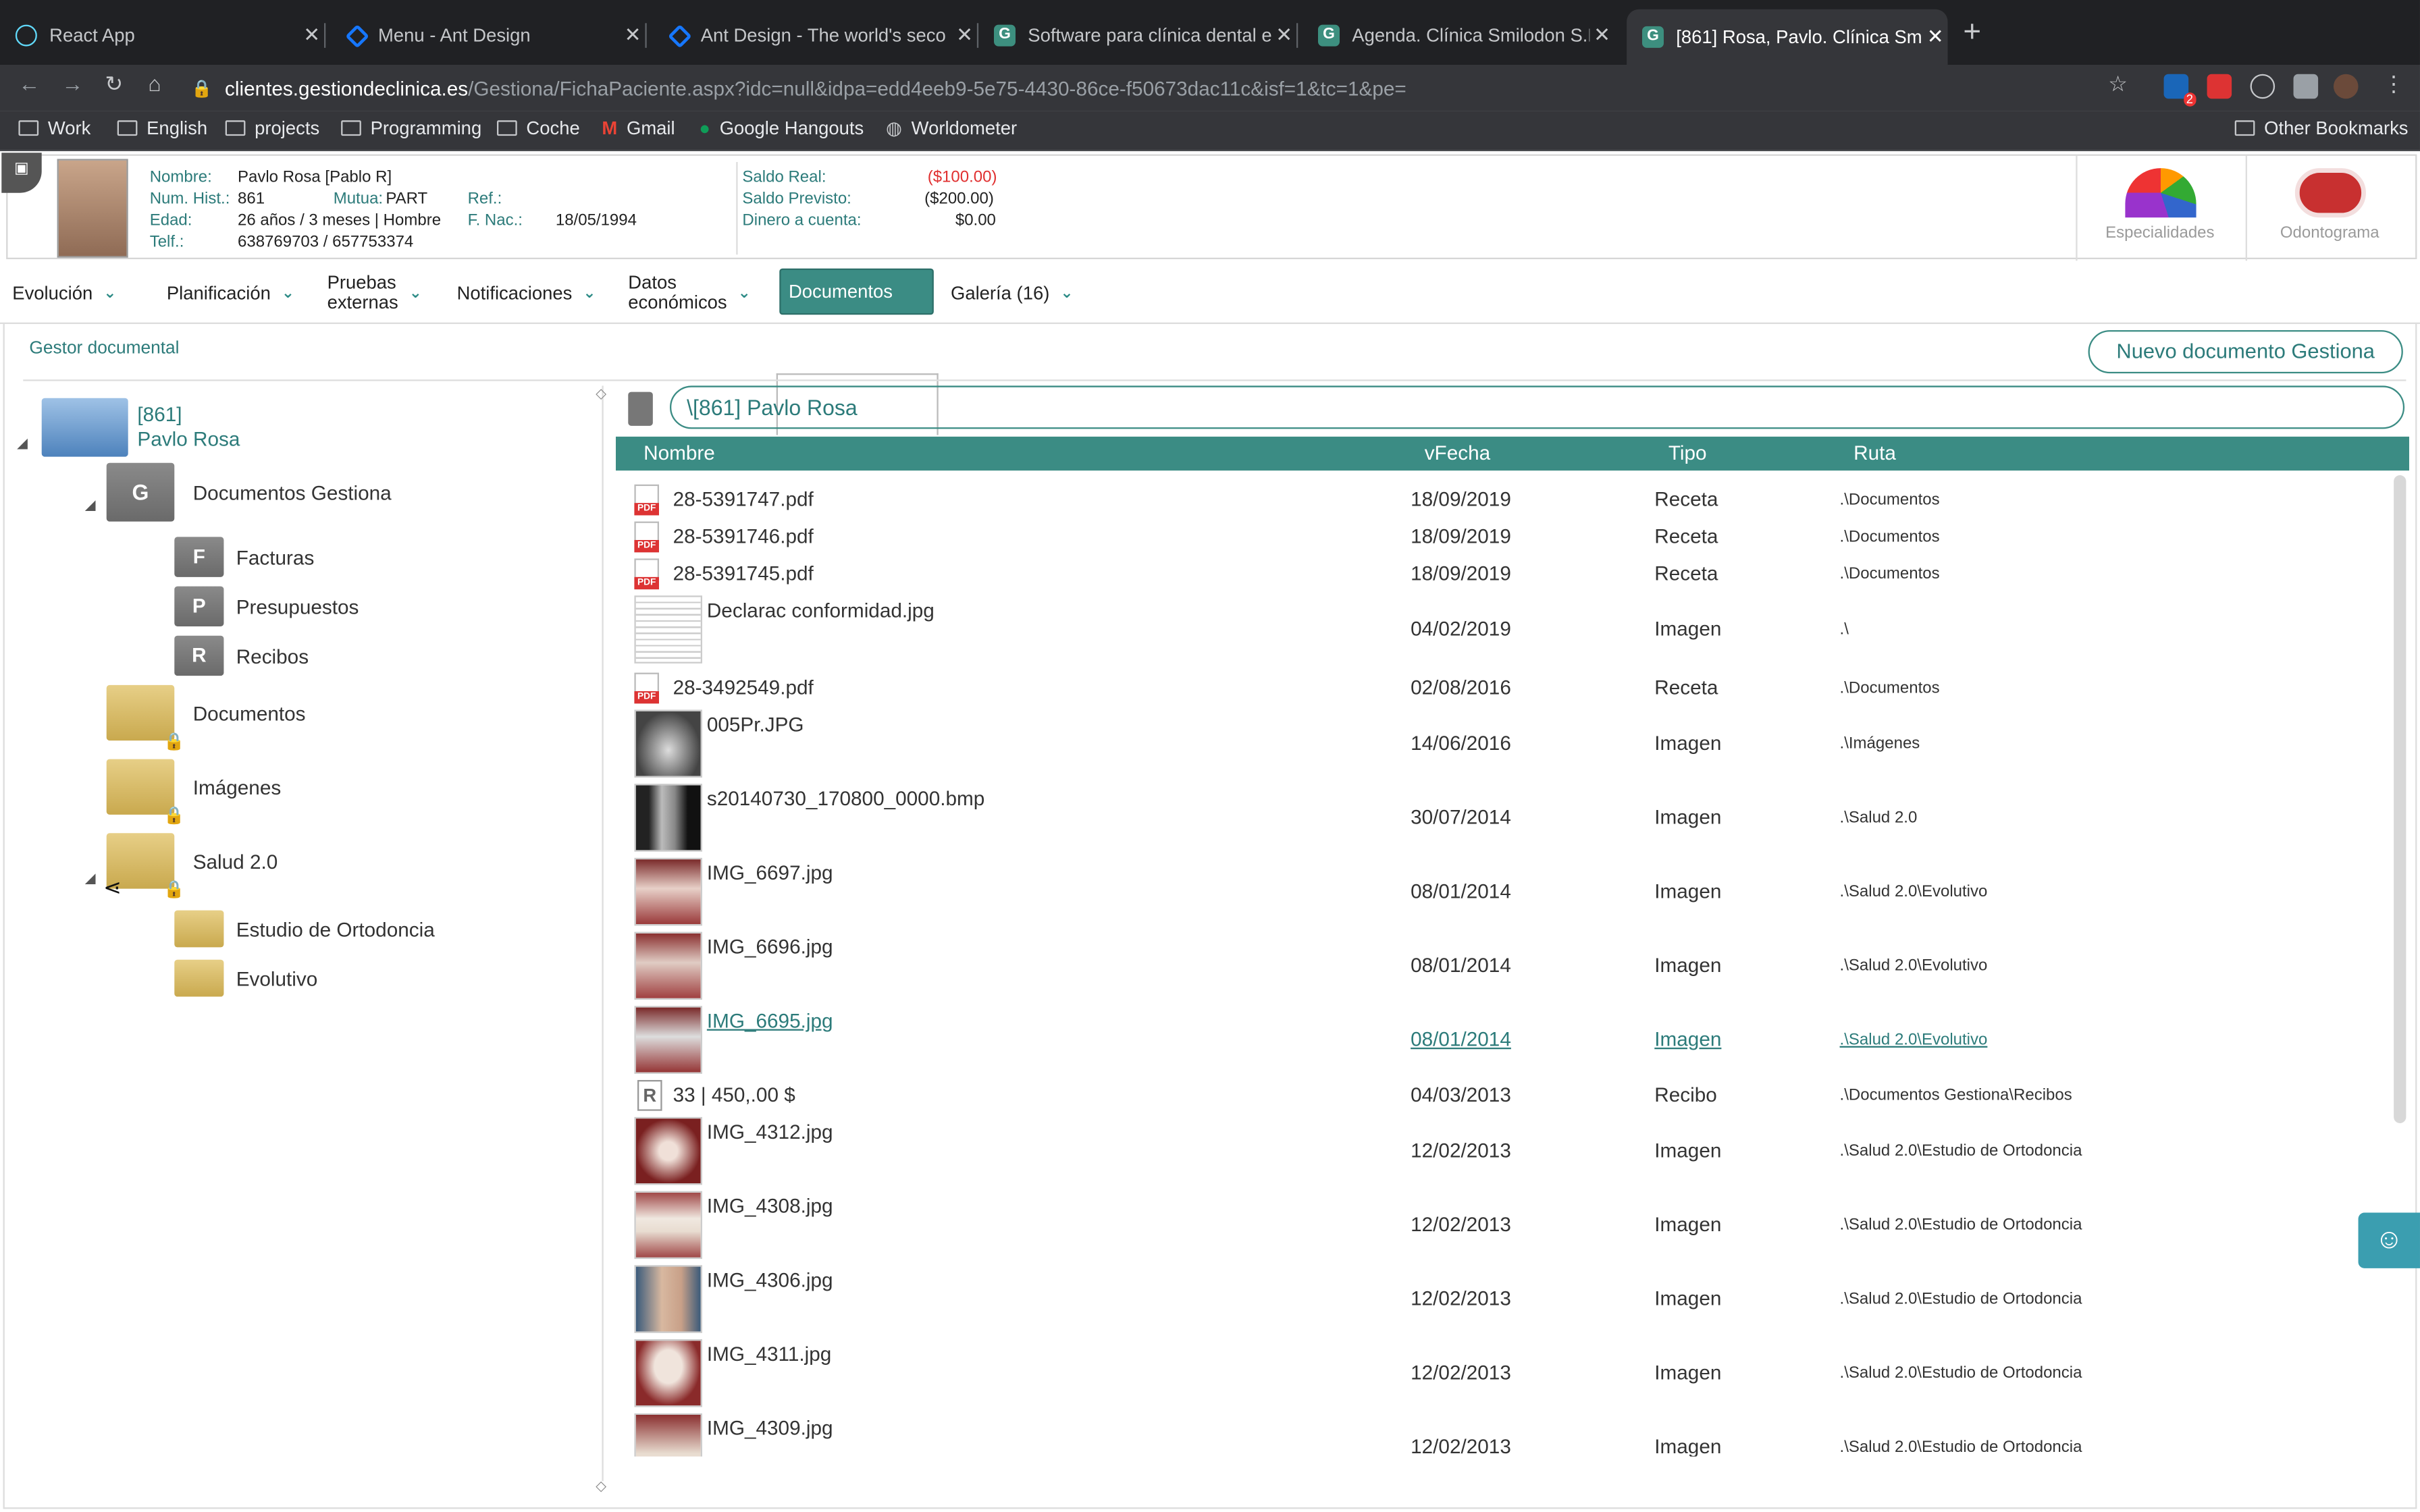  What do you see at coordinates (140, 492) in the screenshot?
I see `gestiona-folder-icon: G` at bounding box center [140, 492].